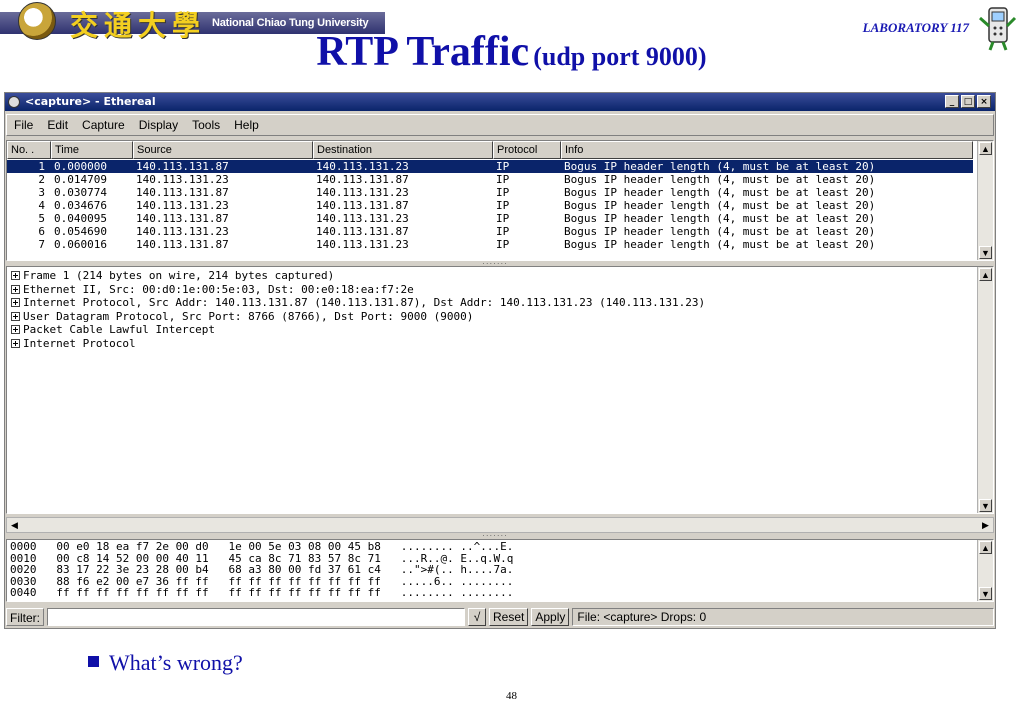 The width and height of the screenshot is (1023, 708). Describe the element at coordinates (80, 179) in the screenshot. I see `cell-time: 0.014709` at that location.